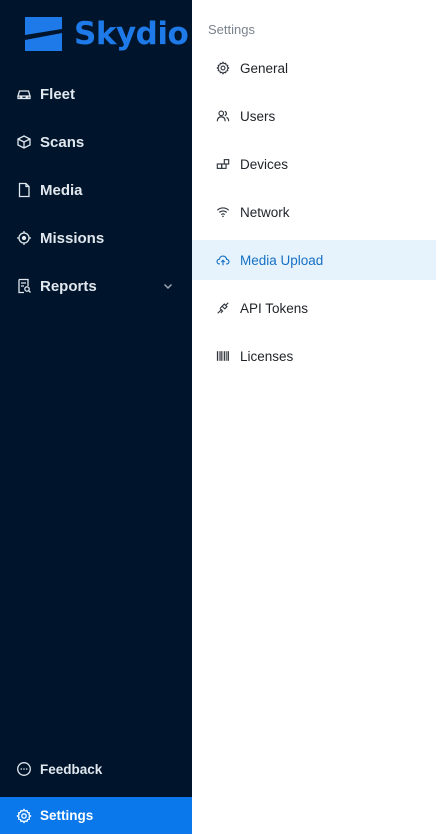  What do you see at coordinates (43, 34) in the screenshot?
I see `skydio-logo-mark` at bounding box center [43, 34].